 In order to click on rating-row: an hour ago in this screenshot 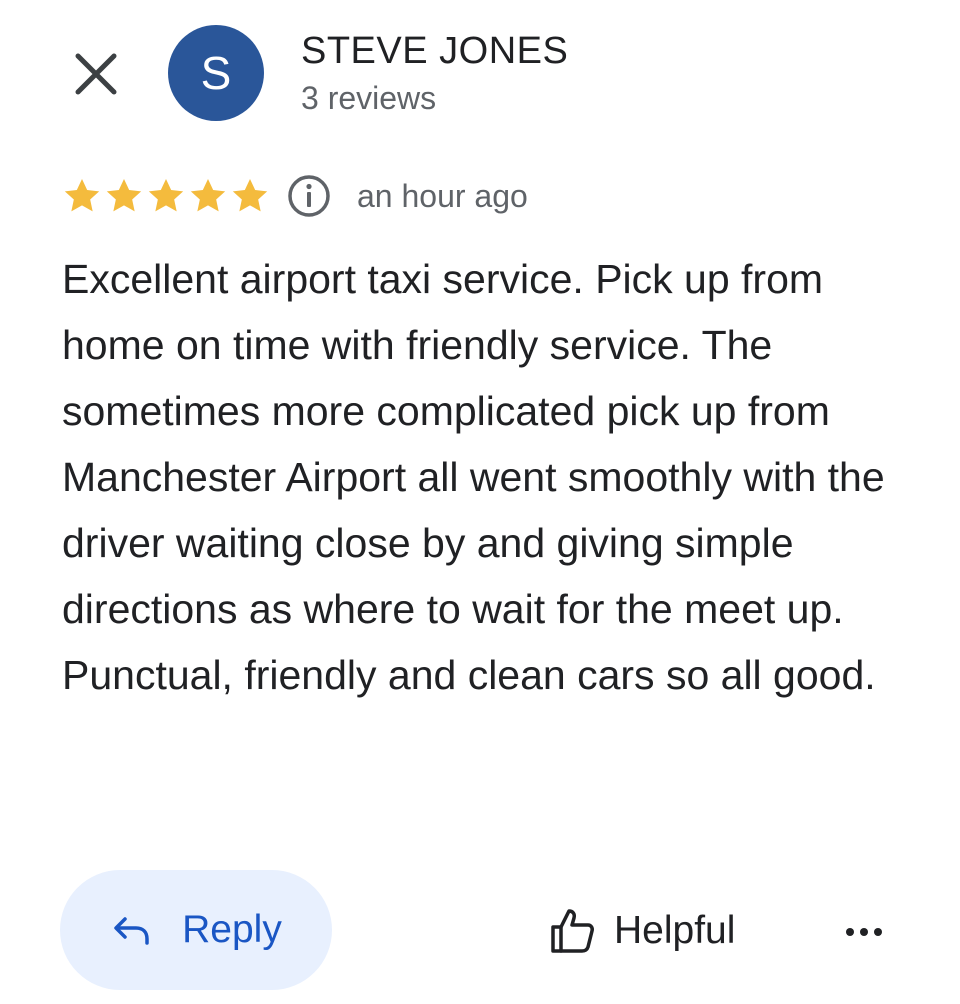, I will do `click(295, 196)`.